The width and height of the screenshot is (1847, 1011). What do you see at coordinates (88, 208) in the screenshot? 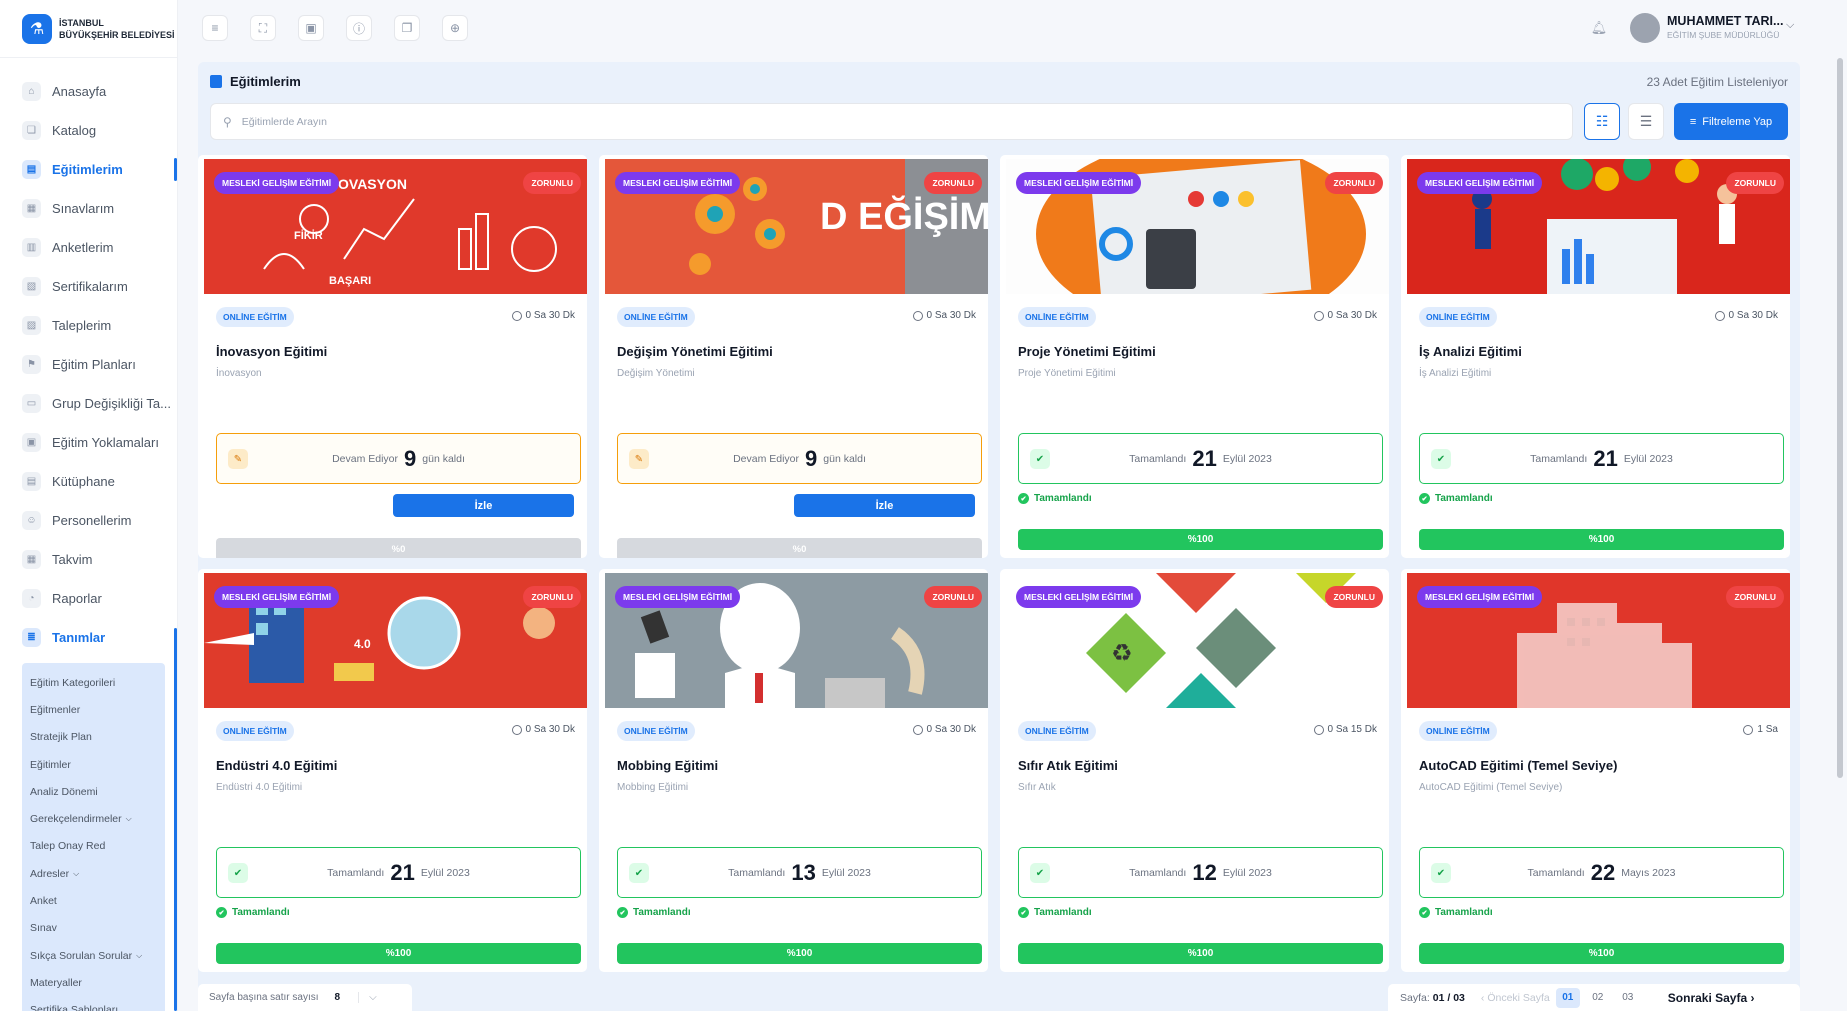
I see `sidebar-item-4: ▦ Sınavlarım` at bounding box center [88, 208].